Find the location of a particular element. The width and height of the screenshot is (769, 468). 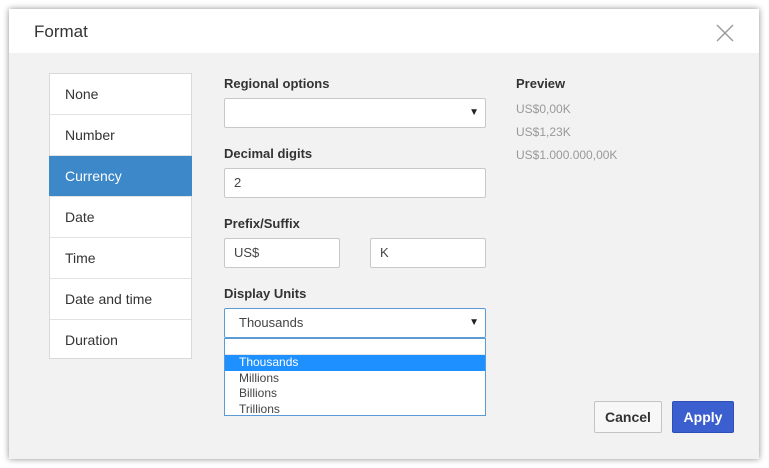

prefix-suffix-label: Prefix/Suffix is located at coordinates (262, 223).